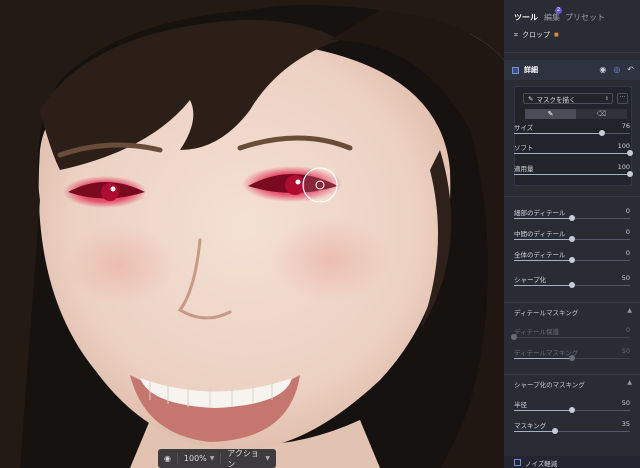 Image resolution: width=640 pixels, height=468 pixels. I want to click on noise-reduction-header: ノイズ軽減, so click(572, 462).